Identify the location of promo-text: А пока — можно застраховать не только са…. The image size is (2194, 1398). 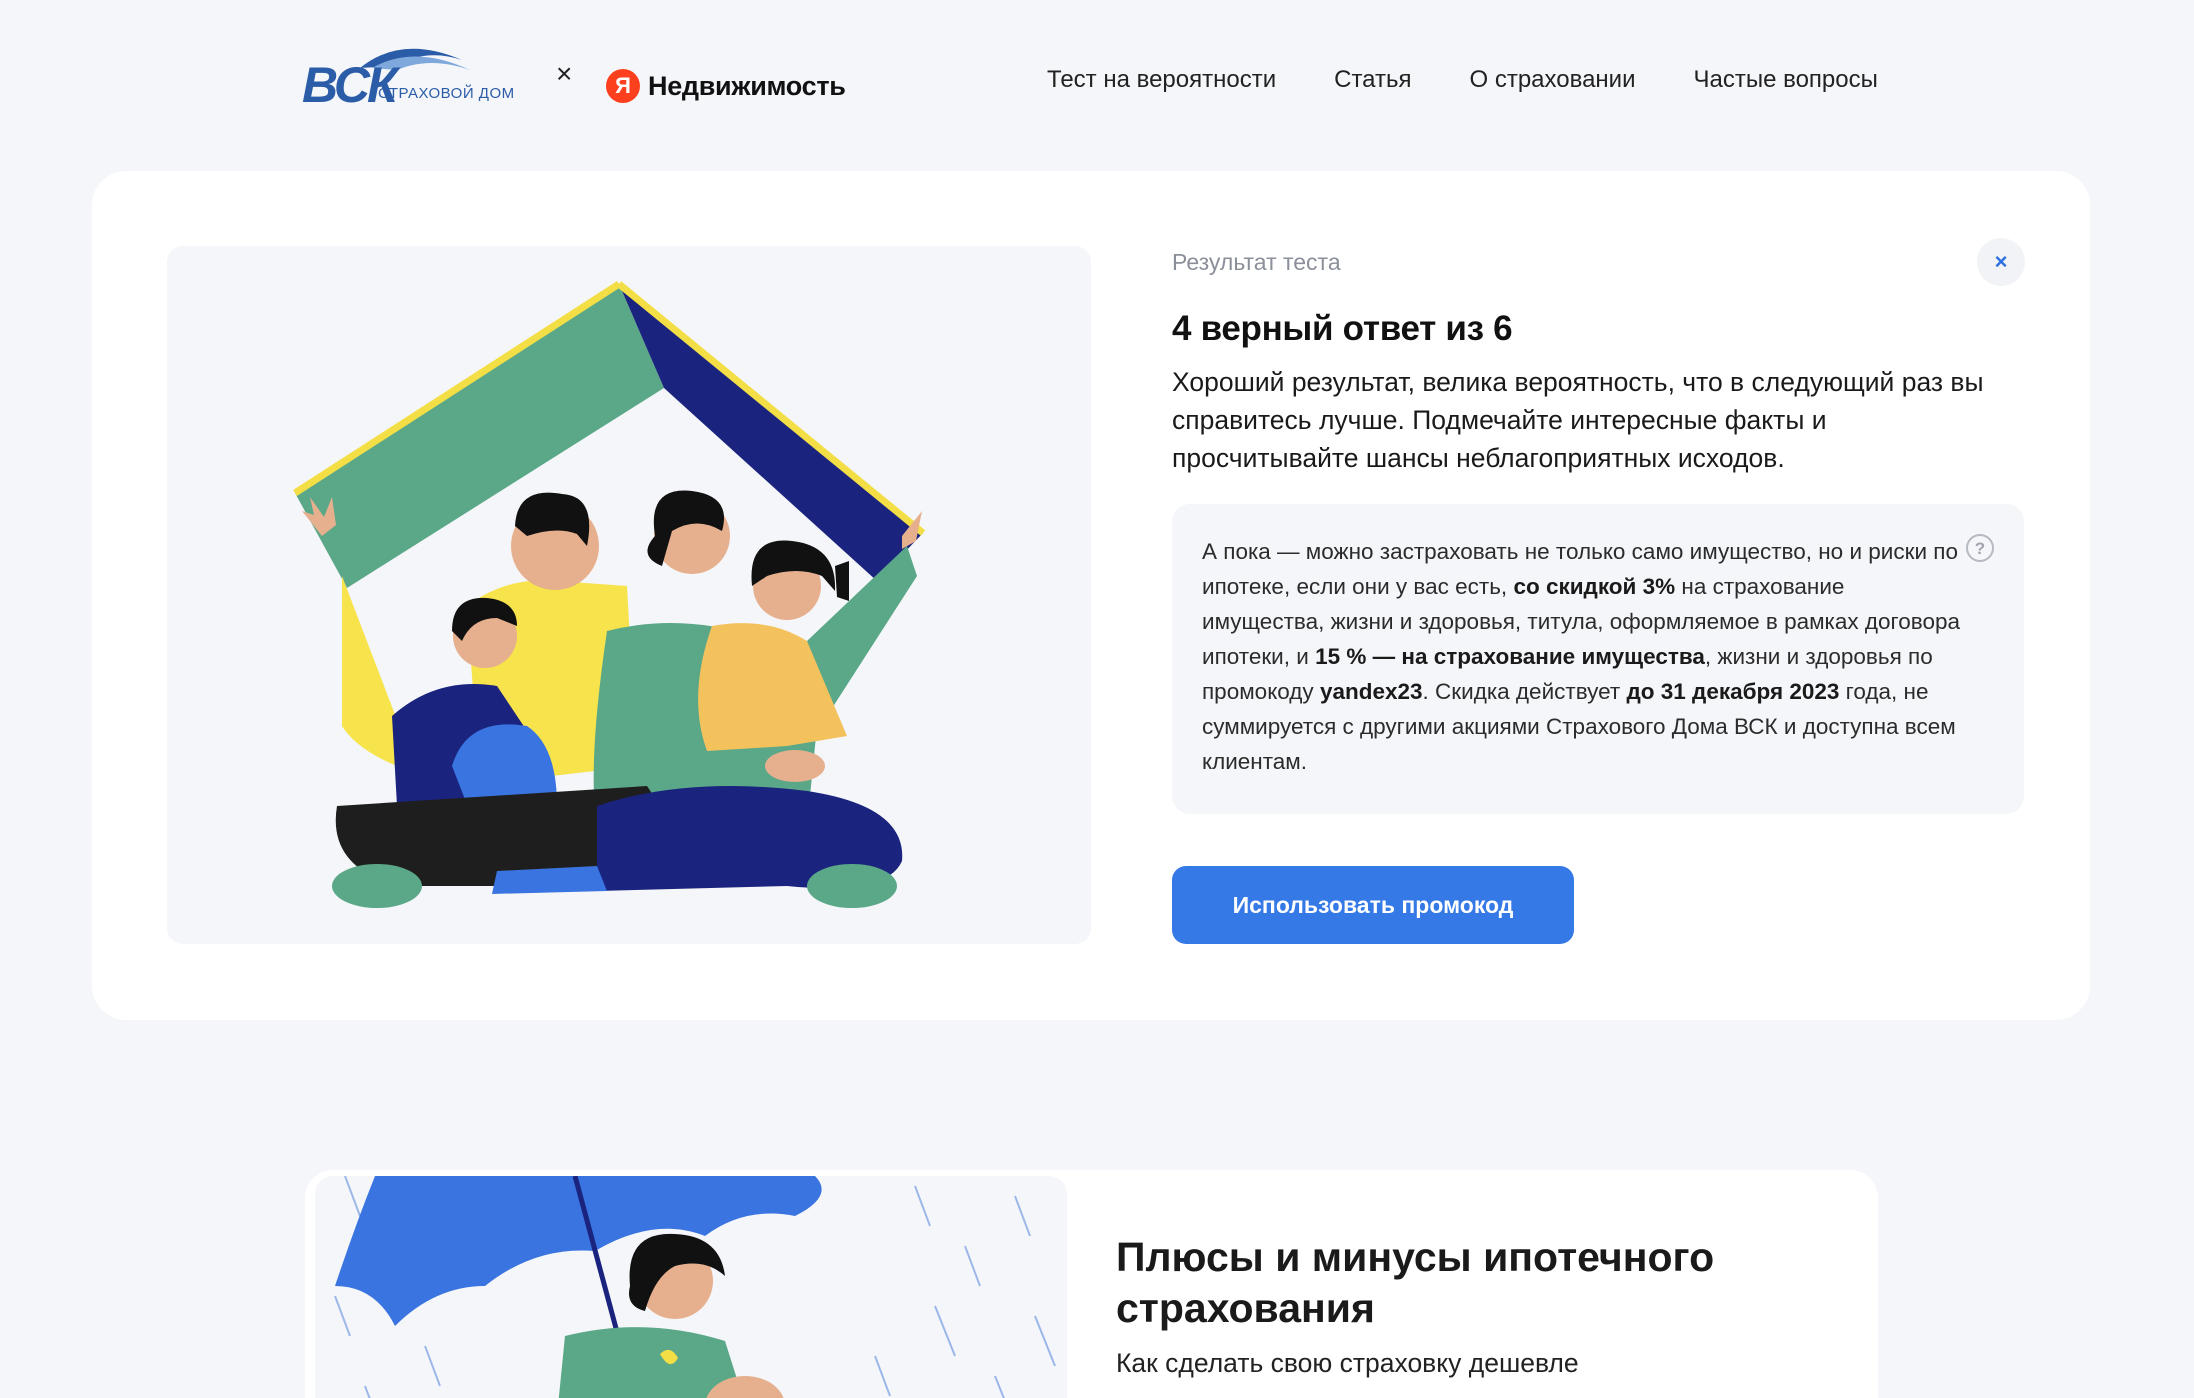
(1581, 656).